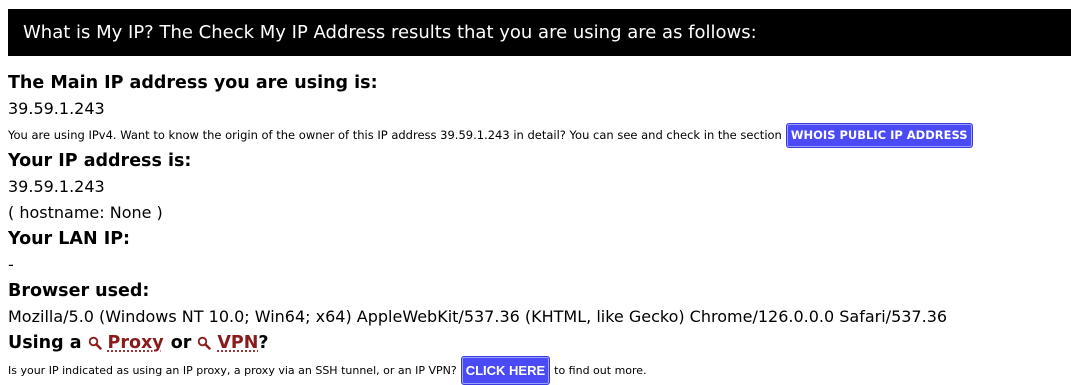 The height and width of the screenshot is (385, 1071). I want to click on proxy-note-after: to find out more., so click(600, 370).